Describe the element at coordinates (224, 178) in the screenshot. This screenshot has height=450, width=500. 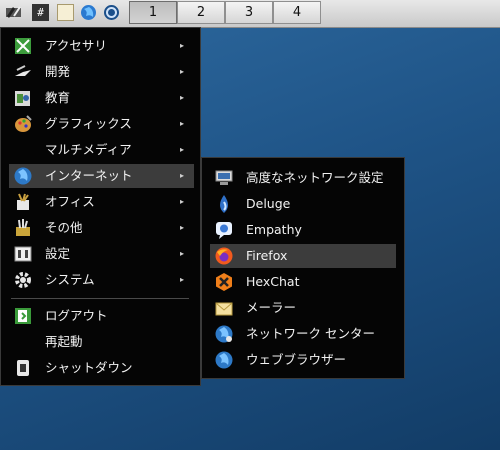
I see `network-settings-icon` at that location.